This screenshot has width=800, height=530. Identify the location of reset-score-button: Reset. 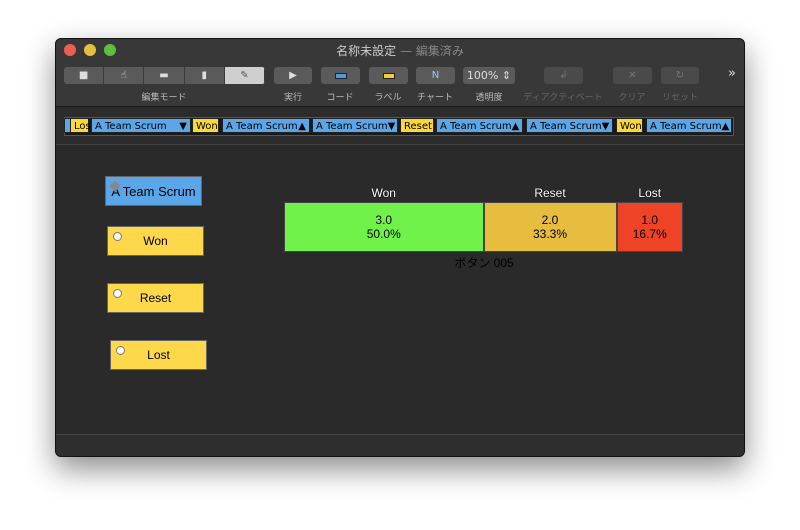
(155, 298).